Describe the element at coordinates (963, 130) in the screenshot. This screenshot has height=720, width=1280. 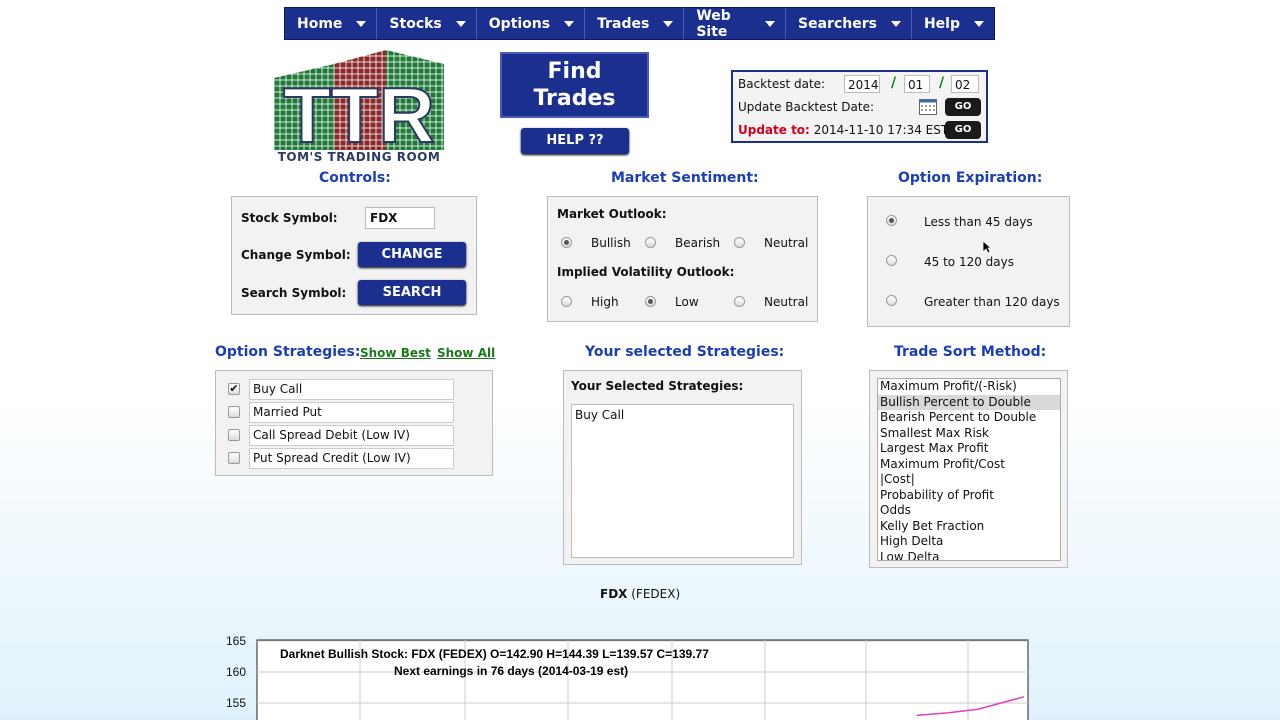
I see `go-button-update-to: GO` at that location.